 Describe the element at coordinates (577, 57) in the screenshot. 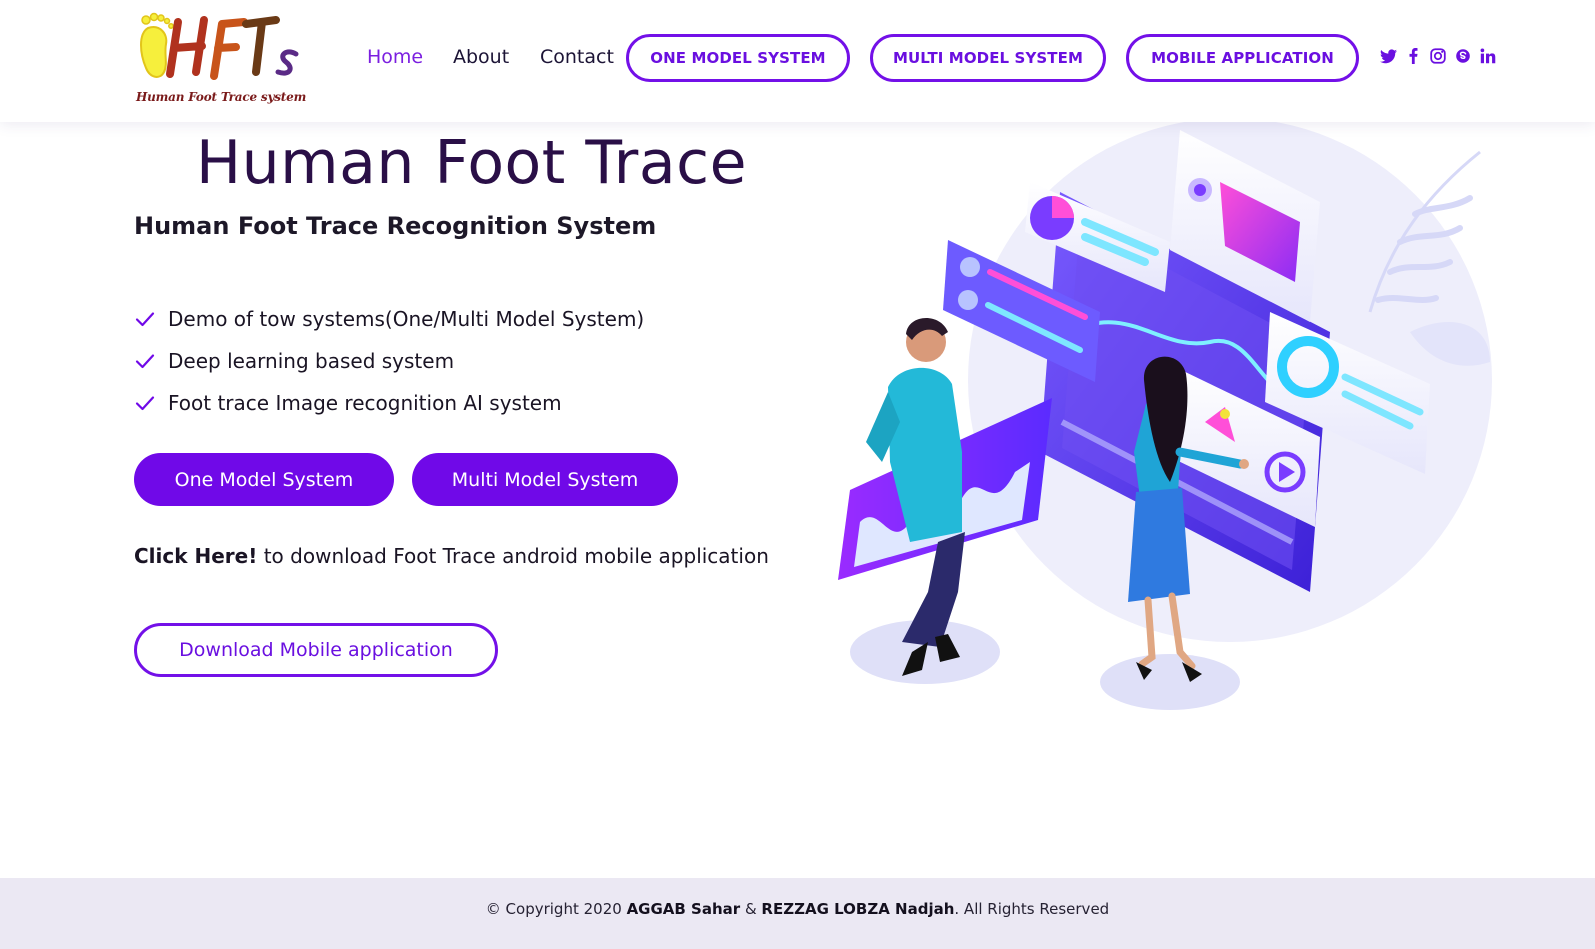

I see `nav-link-contact: Contact` at that location.